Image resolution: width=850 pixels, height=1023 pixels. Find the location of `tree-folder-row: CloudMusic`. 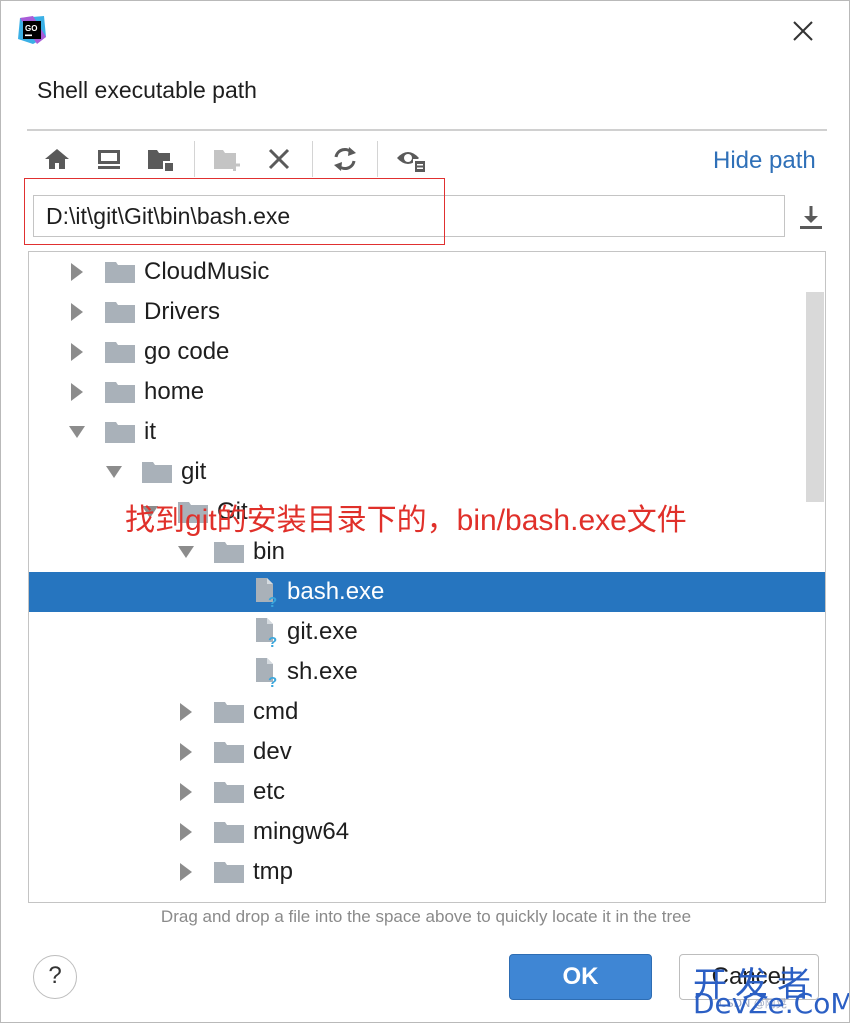

tree-folder-row: CloudMusic is located at coordinates (427, 272).